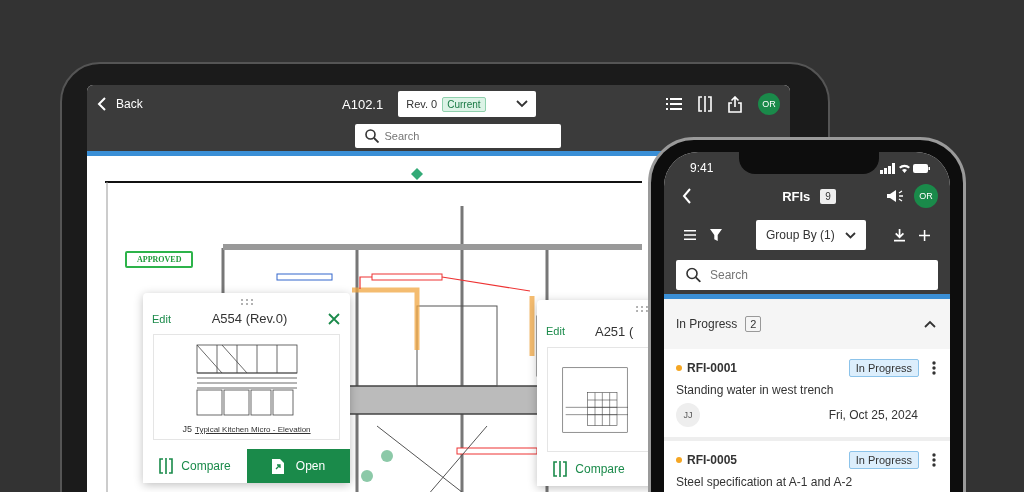 The width and height of the screenshot is (1024, 492). Describe the element at coordinates (363, 104) in the screenshot. I see `sheet-title: A102.1` at that location.